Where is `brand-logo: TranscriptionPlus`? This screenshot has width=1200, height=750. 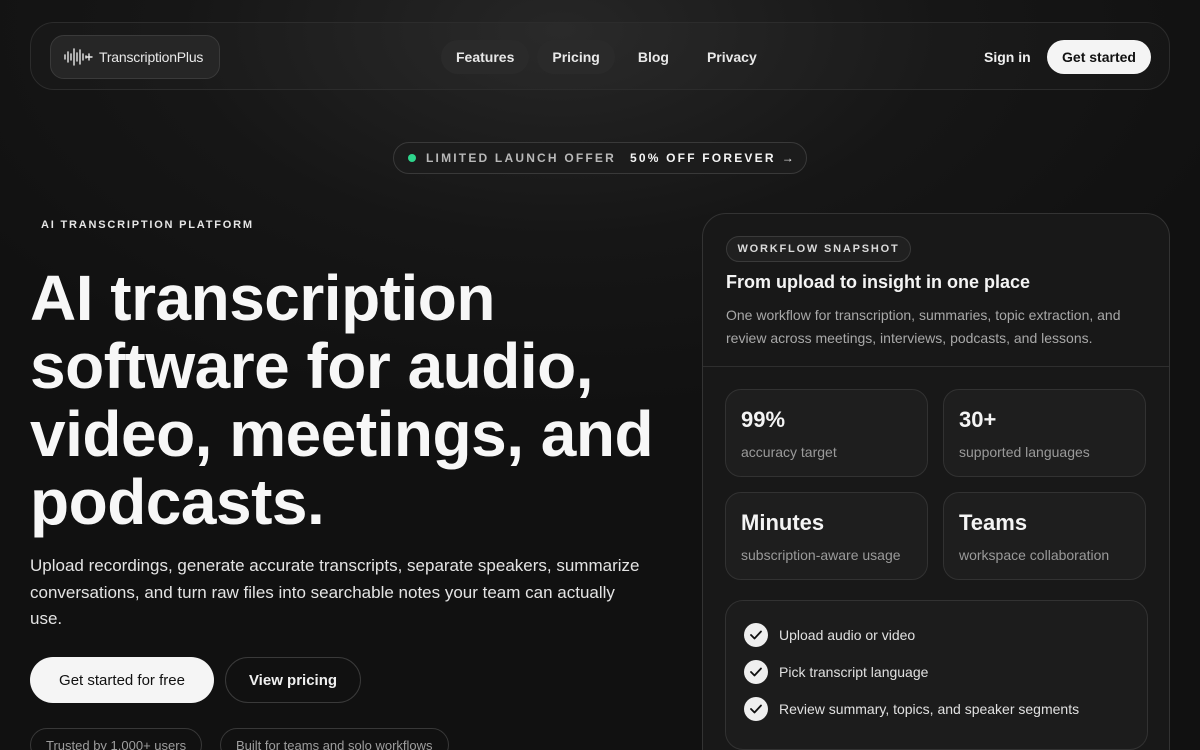 brand-logo: TranscriptionPlus is located at coordinates (135, 57).